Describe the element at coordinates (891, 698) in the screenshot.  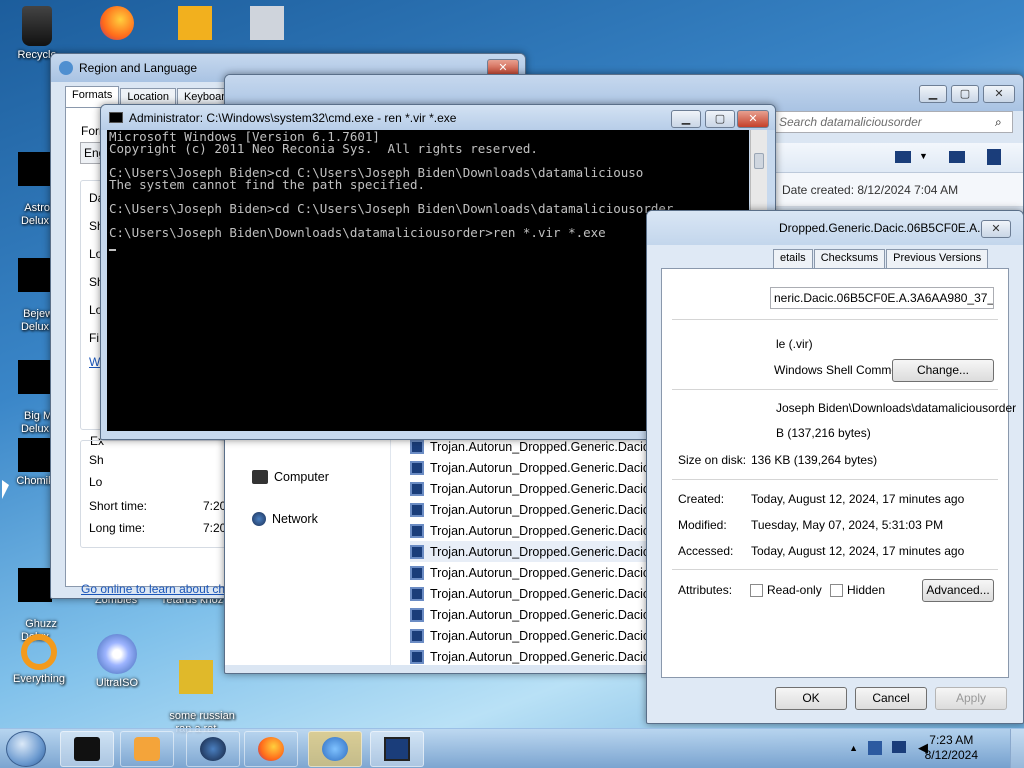
I see `cancel-button: Cancel` at that location.